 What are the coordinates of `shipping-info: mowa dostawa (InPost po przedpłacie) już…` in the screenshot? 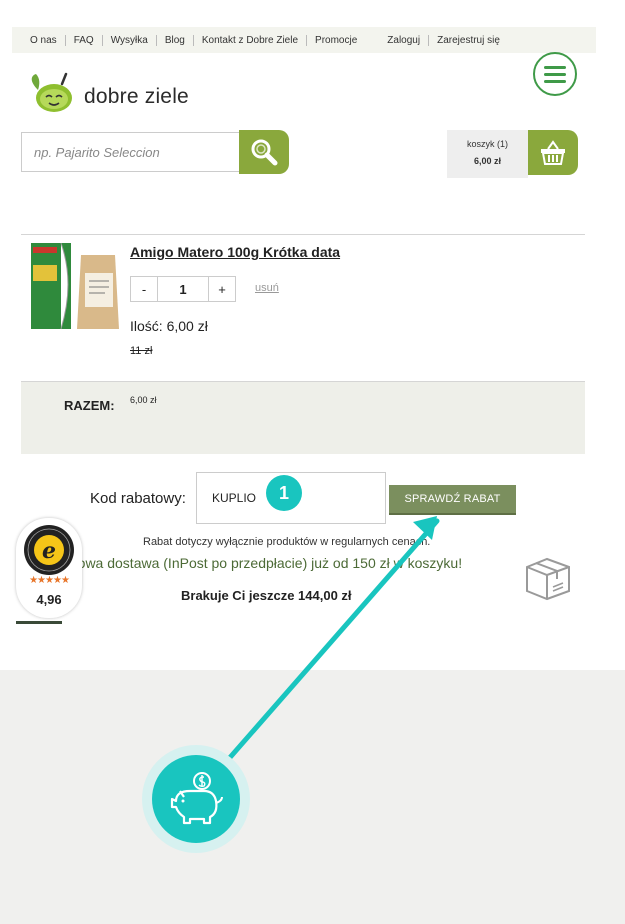 It's located at (264, 563).